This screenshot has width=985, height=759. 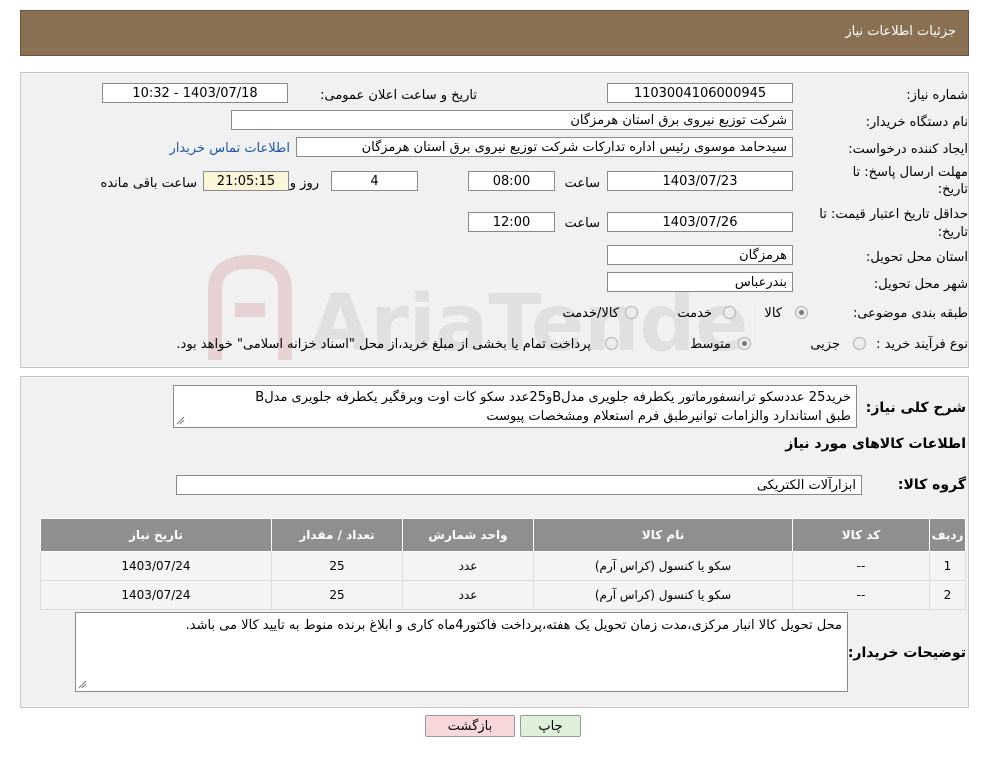 I want to click on deadline-label-1: مهلت ارسال پاسخ: تا, so click(x=910, y=172).